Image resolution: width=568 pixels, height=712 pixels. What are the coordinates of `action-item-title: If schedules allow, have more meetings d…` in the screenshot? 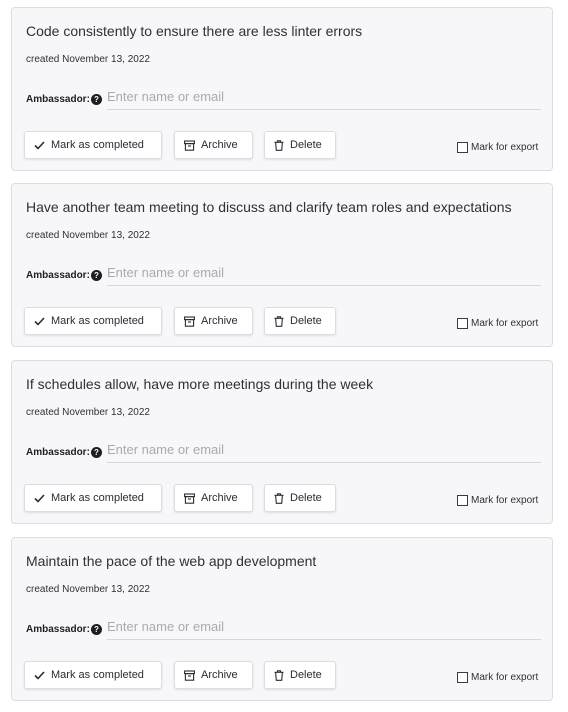 It's located at (200, 384).